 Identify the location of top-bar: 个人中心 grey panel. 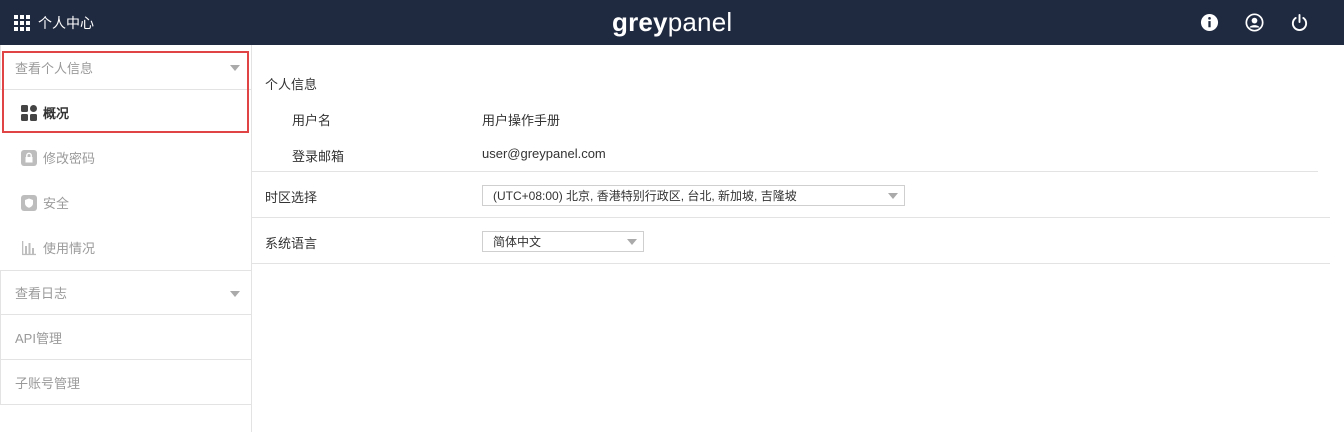
(672, 22).